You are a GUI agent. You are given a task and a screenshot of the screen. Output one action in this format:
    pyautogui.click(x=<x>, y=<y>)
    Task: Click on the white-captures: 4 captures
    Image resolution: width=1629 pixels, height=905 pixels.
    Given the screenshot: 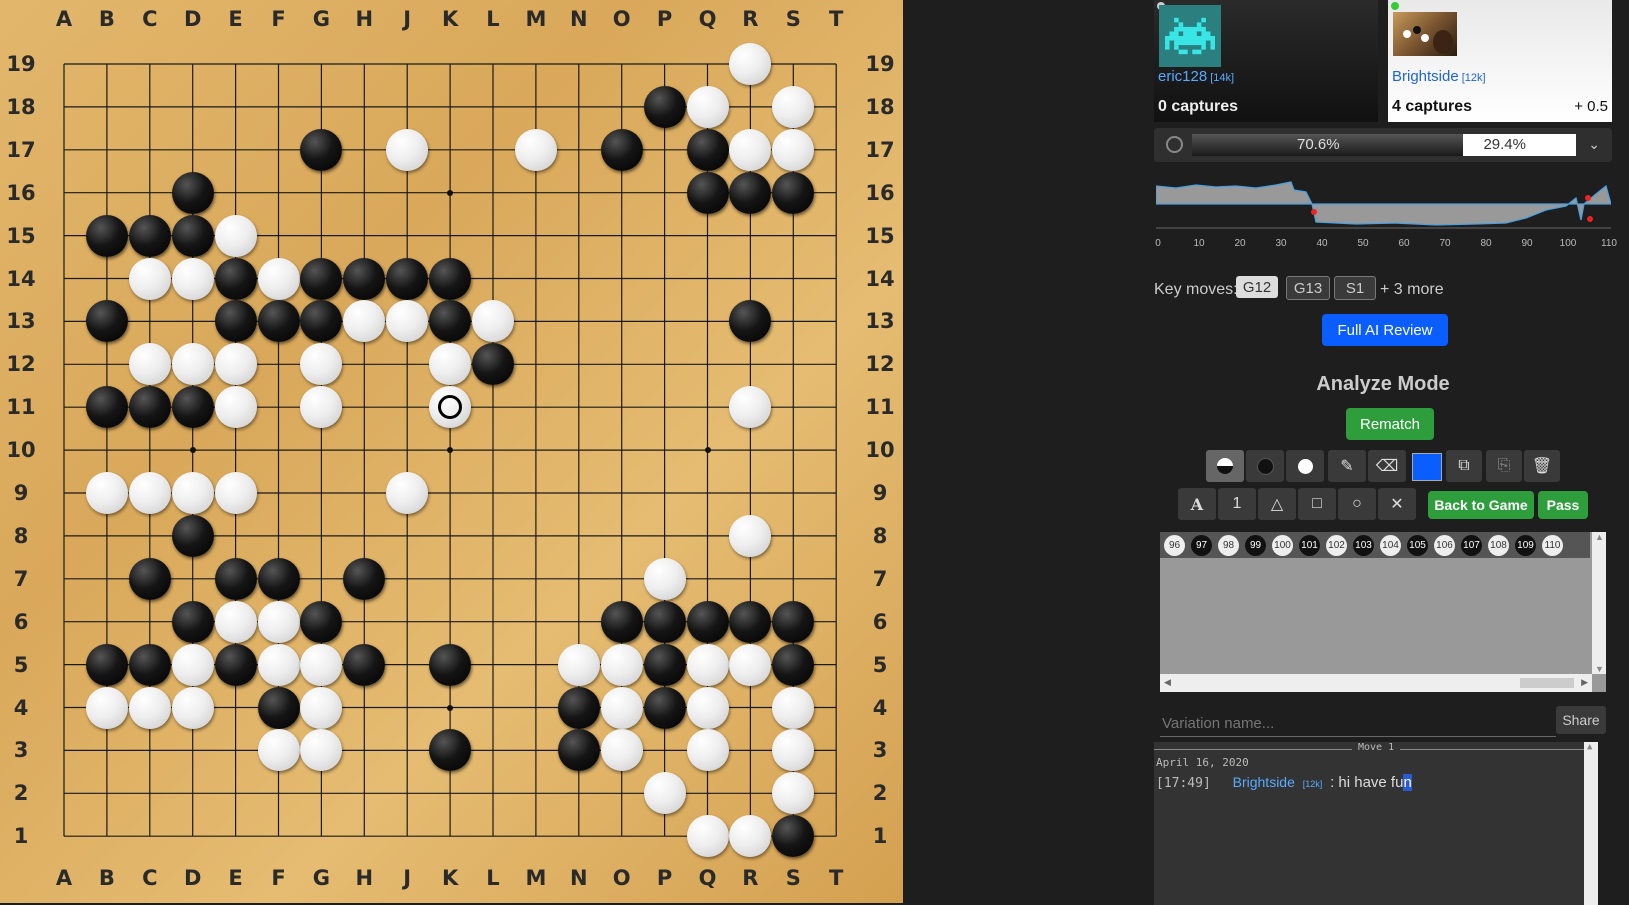 What is the action you would take?
    pyautogui.click(x=1432, y=106)
    